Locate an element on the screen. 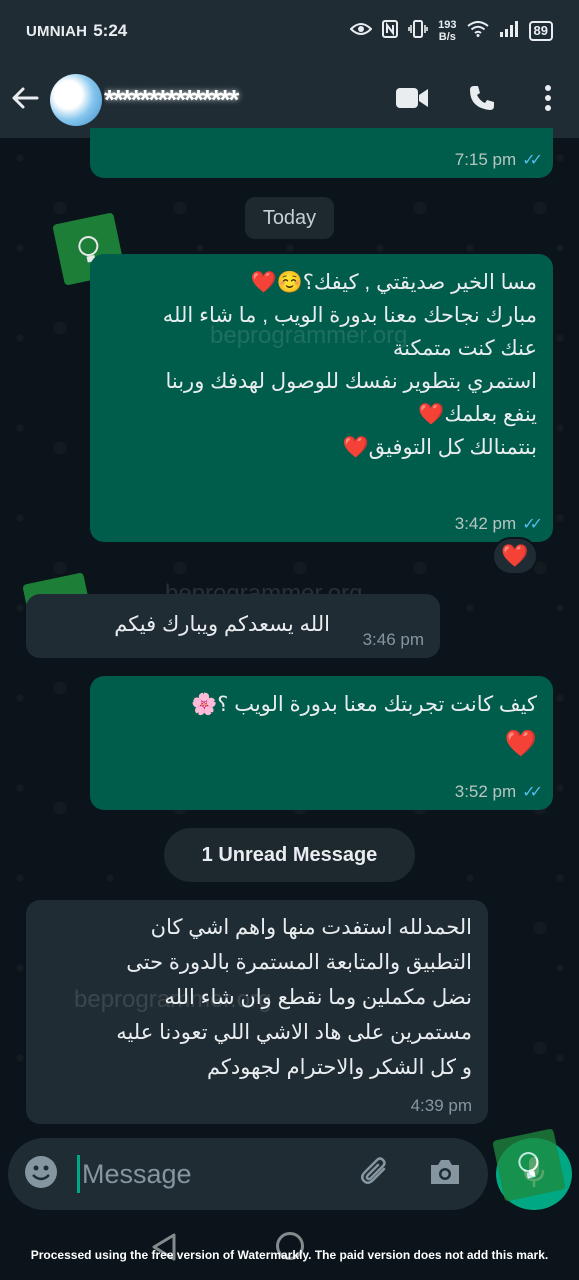  reaction-emoji: ❤️ is located at coordinates (515, 555).